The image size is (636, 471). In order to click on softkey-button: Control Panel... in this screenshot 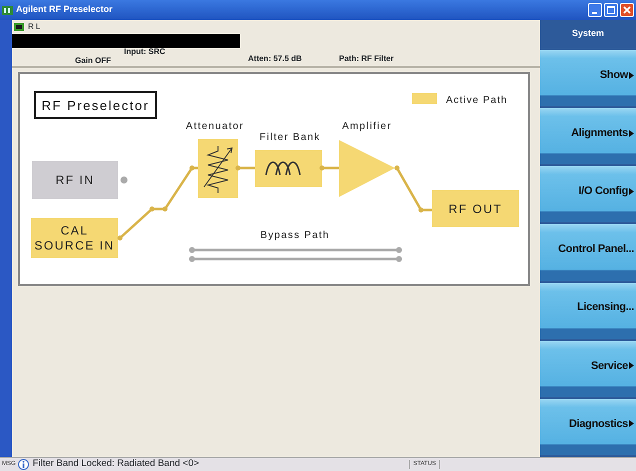, I will do `click(588, 252)`.